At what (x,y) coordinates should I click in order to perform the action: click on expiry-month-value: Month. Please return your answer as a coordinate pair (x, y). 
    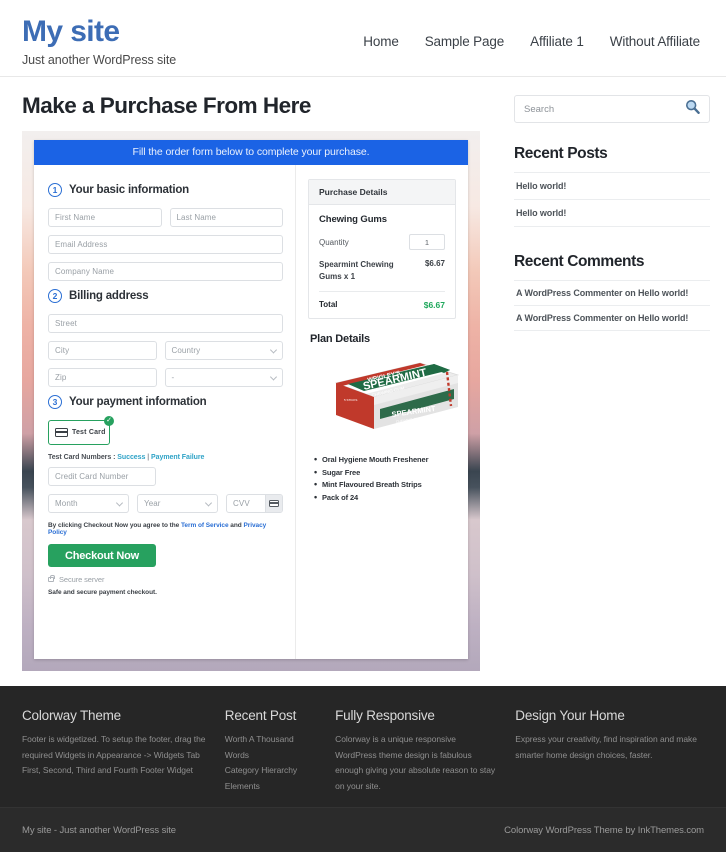
    Looking at the image, I should click on (66, 503).